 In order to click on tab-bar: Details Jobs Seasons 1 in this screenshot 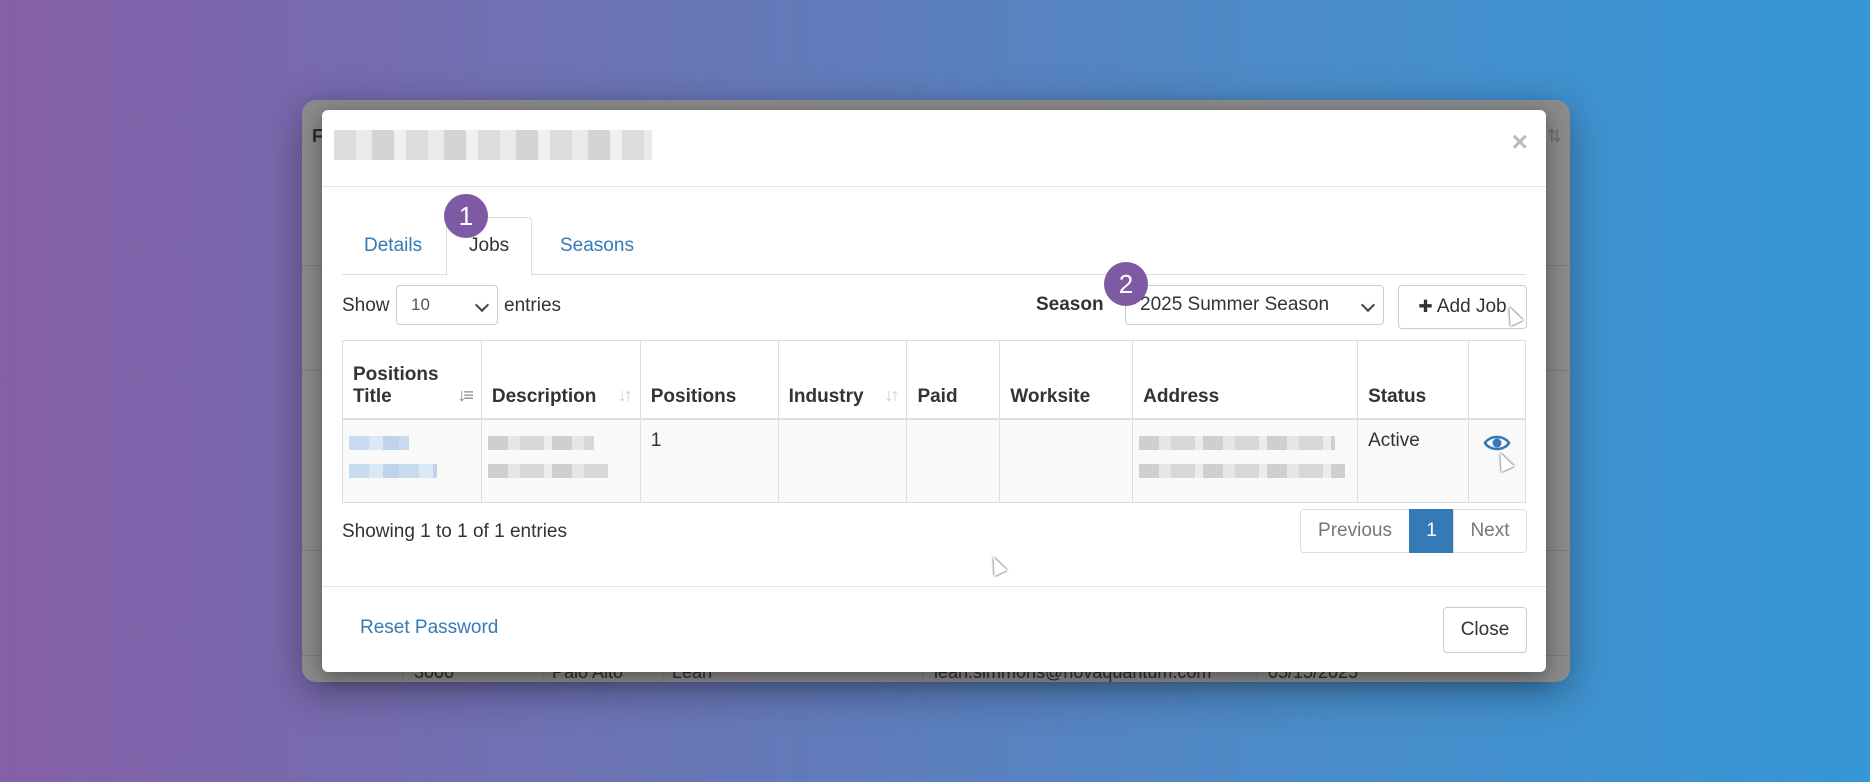, I will do `click(934, 235)`.